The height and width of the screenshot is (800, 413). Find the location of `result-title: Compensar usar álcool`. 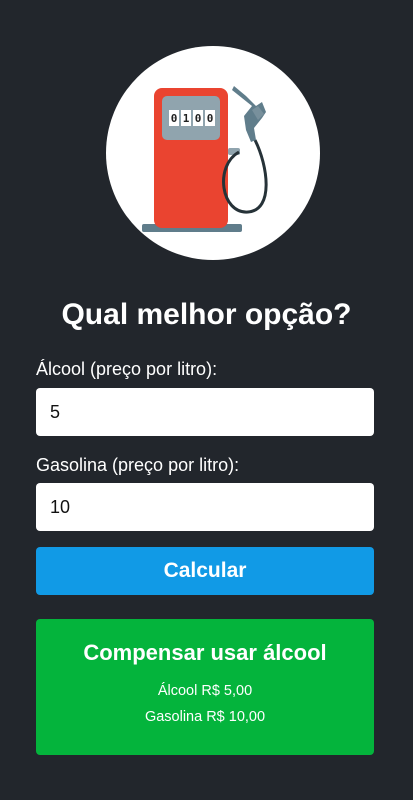

result-title: Compensar usar álcool is located at coordinates (205, 652).